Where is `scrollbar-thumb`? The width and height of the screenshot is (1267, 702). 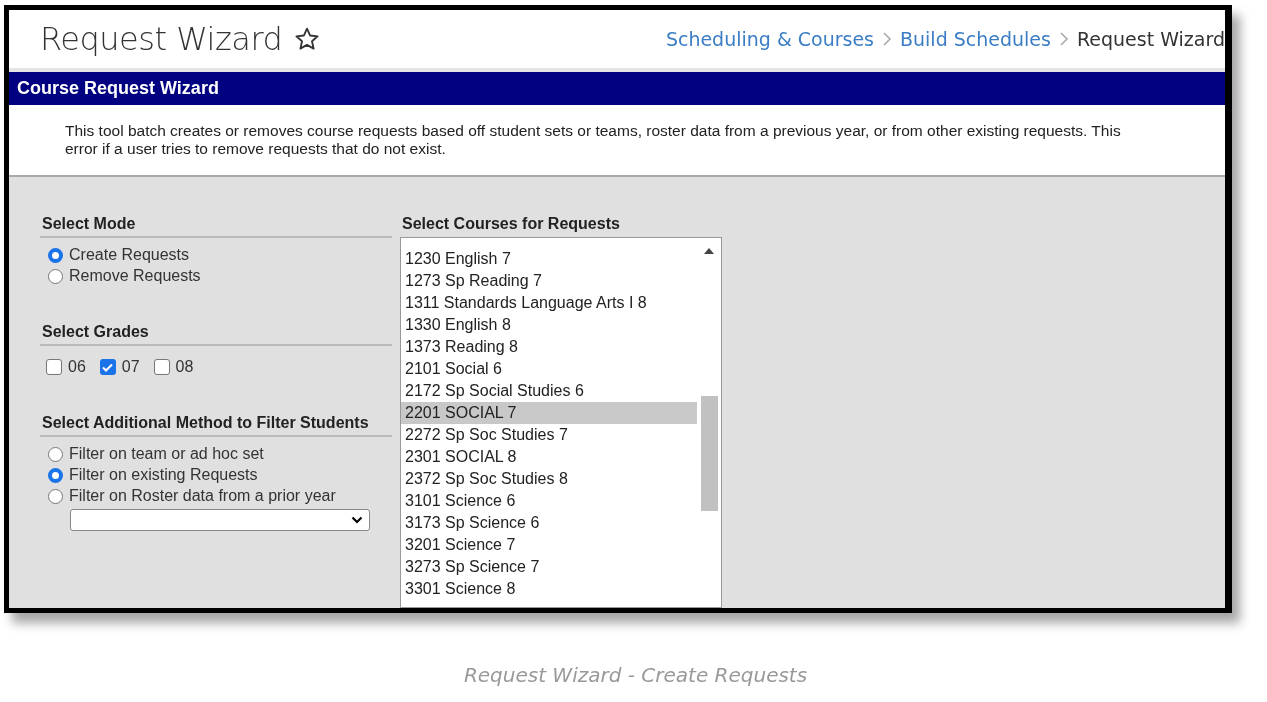
scrollbar-thumb is located at coordinates (709, 453).